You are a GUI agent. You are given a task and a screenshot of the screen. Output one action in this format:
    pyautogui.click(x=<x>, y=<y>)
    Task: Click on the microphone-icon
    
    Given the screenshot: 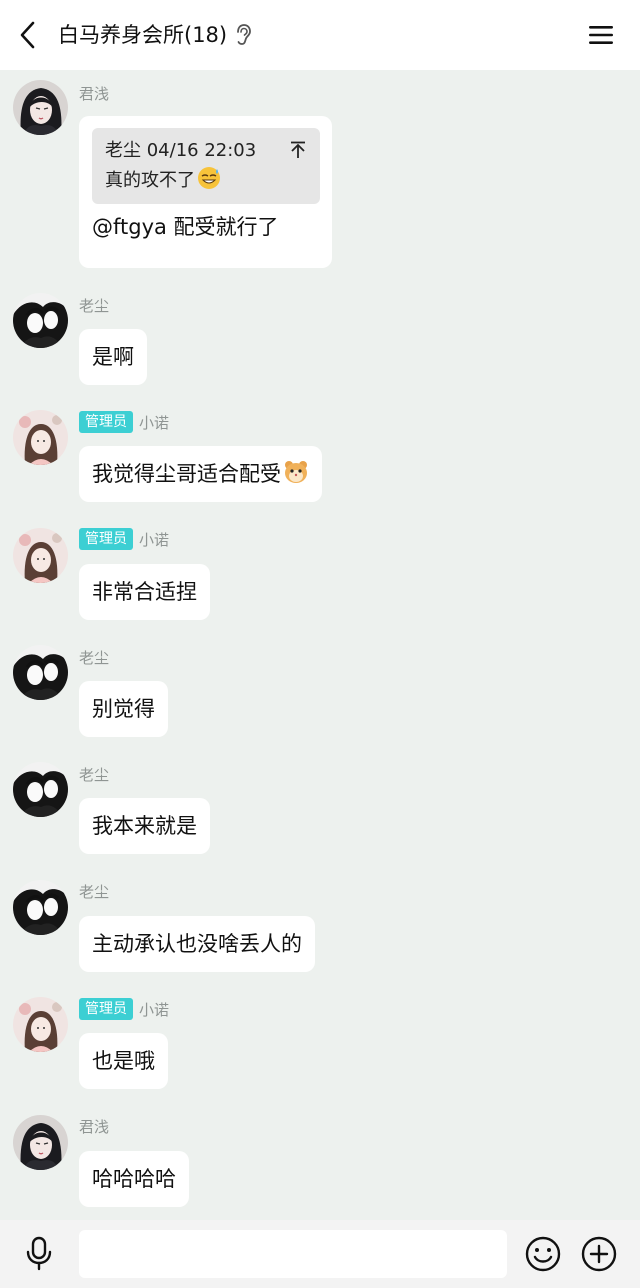 What is the action you would take?
    pyautogui.click(x=39, y=1253)
    